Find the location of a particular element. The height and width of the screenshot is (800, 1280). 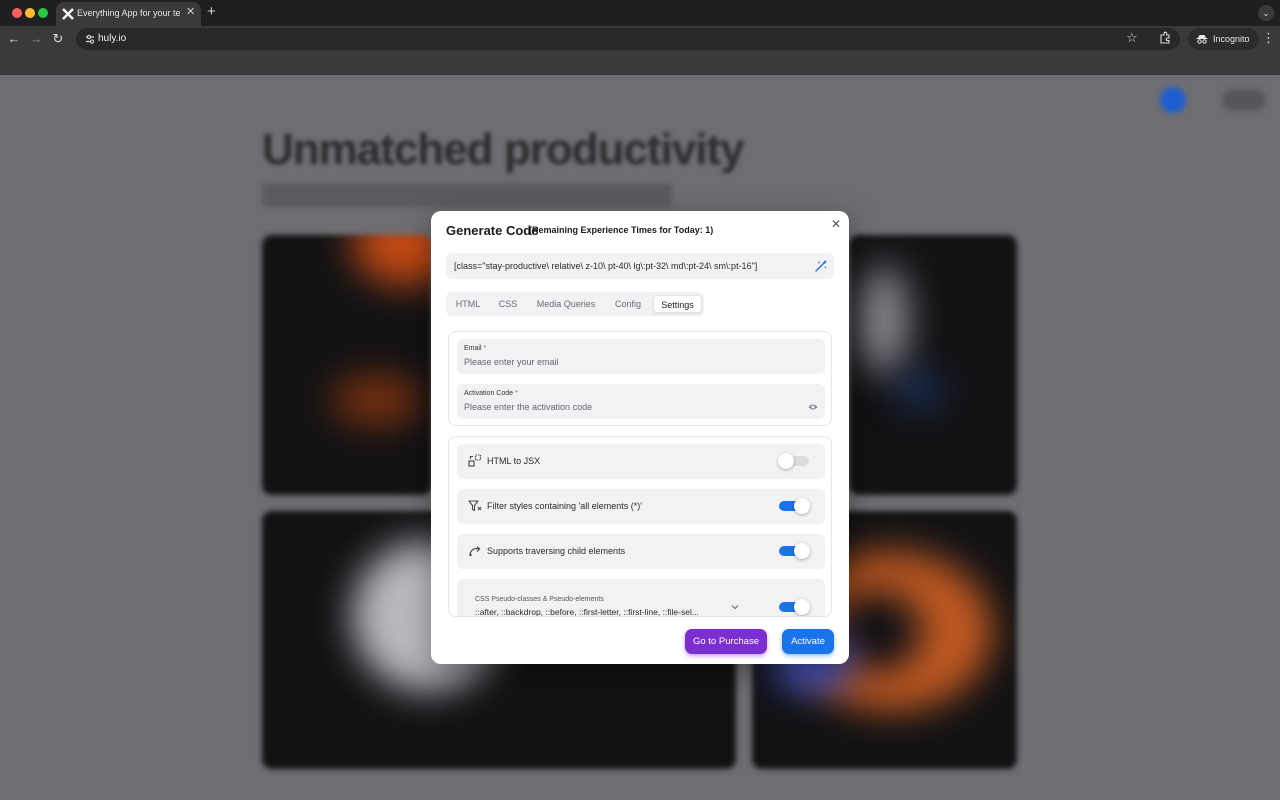

filter-icon is located at coordinates (475, 506).